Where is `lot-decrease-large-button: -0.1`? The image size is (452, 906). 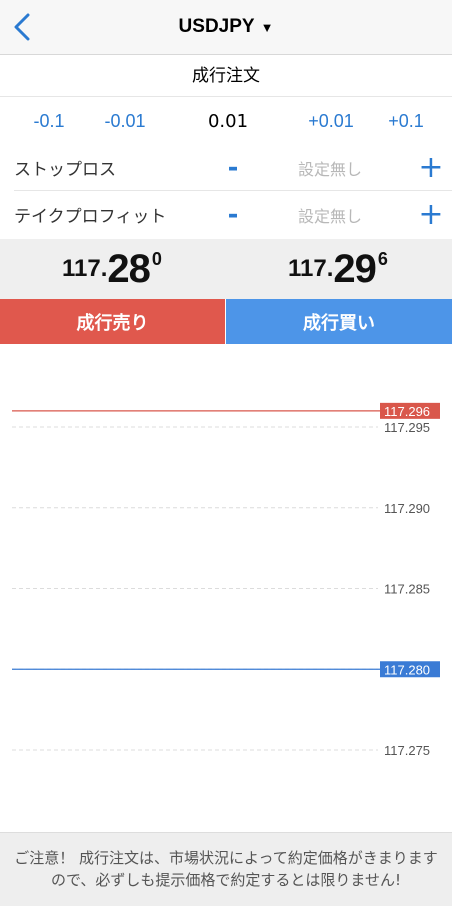 lot-decrease-large-button: -0.1 is located at coordinates (49, 121).